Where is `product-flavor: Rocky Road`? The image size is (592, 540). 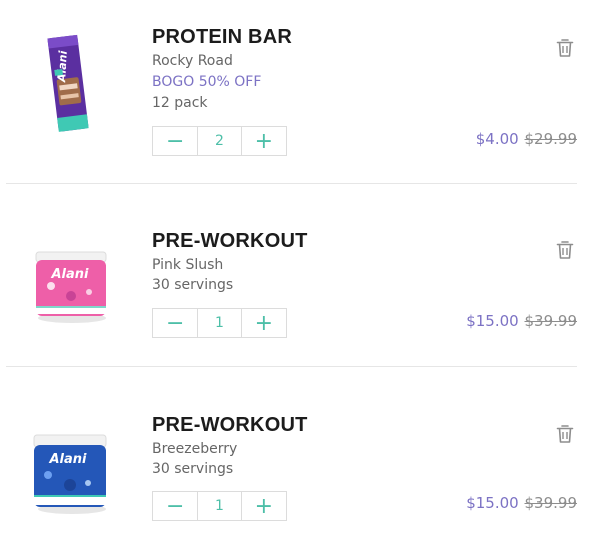 product-flavor: Rocky Road is located at coordinates (192, 61).